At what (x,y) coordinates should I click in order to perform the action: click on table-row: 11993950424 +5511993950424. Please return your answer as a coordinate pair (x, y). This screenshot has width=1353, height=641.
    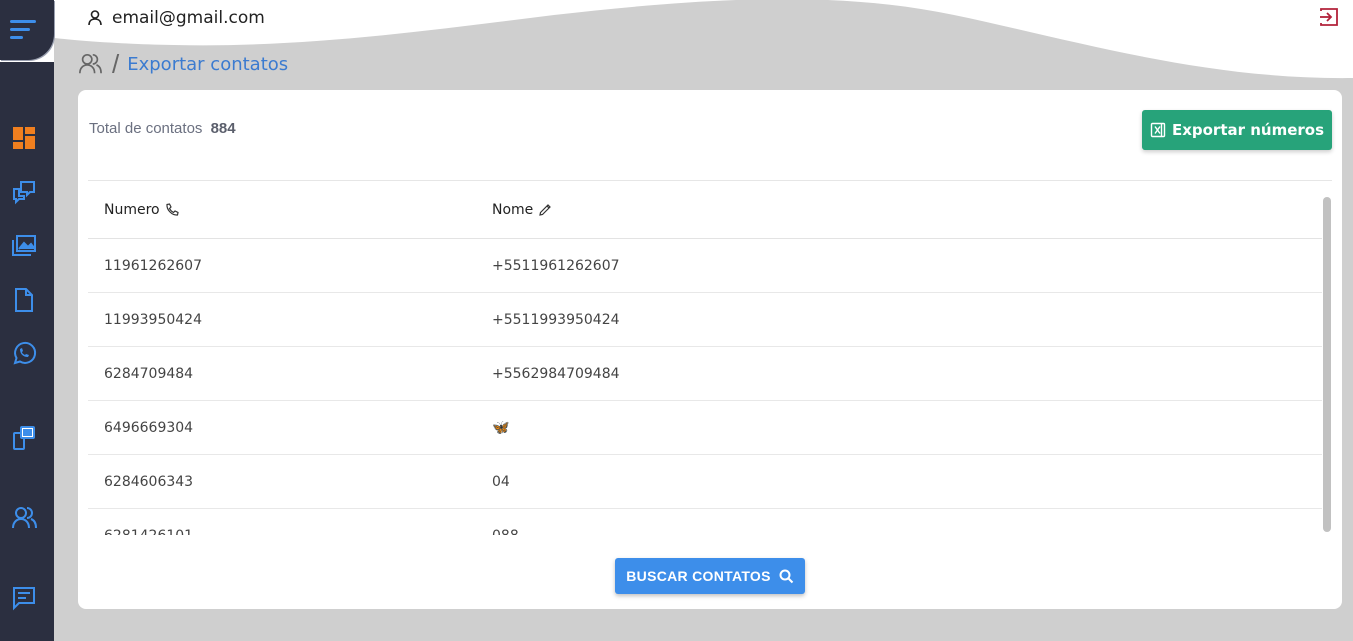
    Looking at the image, I should click on (705, 320).